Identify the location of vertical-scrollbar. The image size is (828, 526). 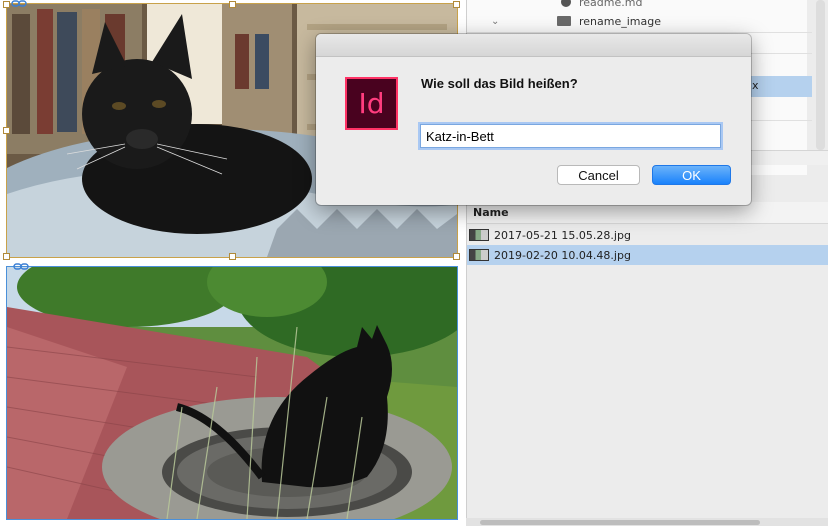
(820, 75).